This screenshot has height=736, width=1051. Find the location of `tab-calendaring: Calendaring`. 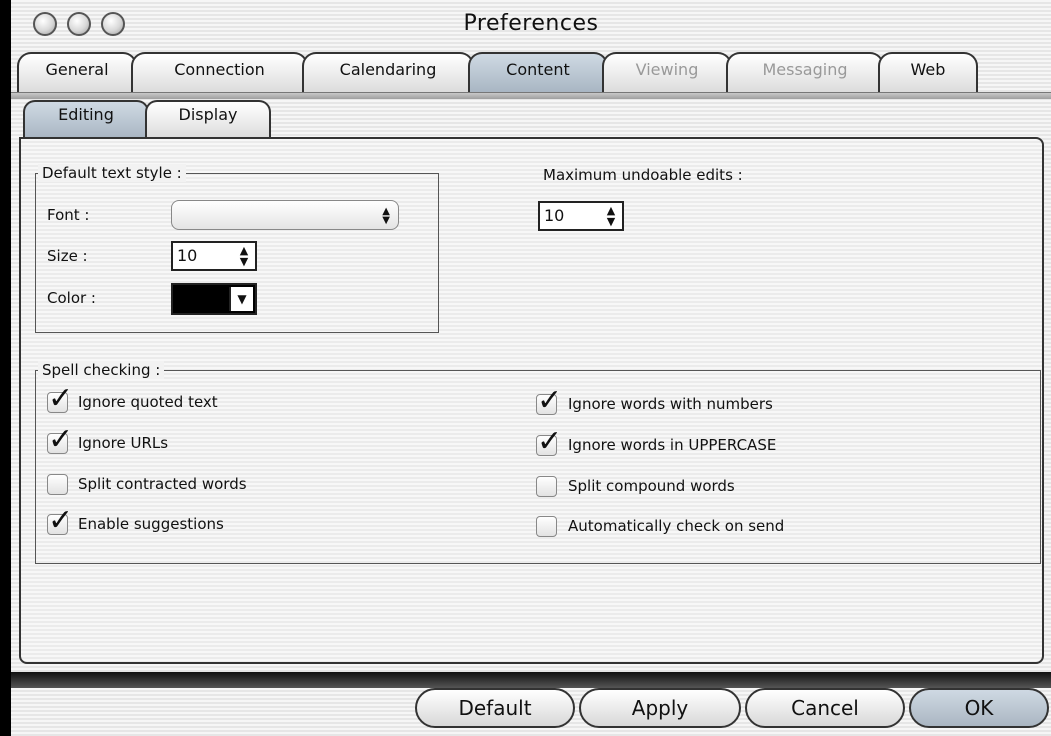

tab-calendaring: Calendaring is located at coordinates (388, 72).